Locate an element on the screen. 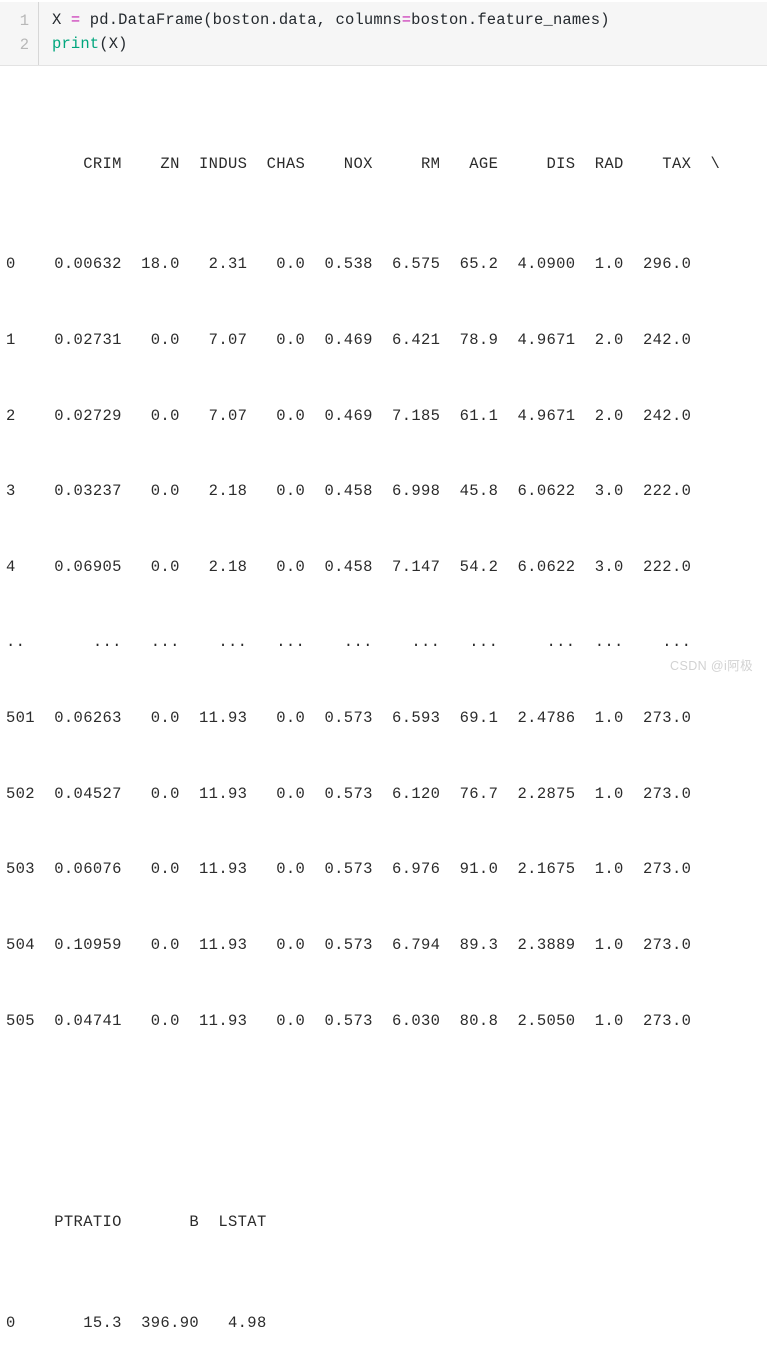 The width and height of the screenshot is (767, 1368). output-blank-separator is located at coordinates (383, 1121).